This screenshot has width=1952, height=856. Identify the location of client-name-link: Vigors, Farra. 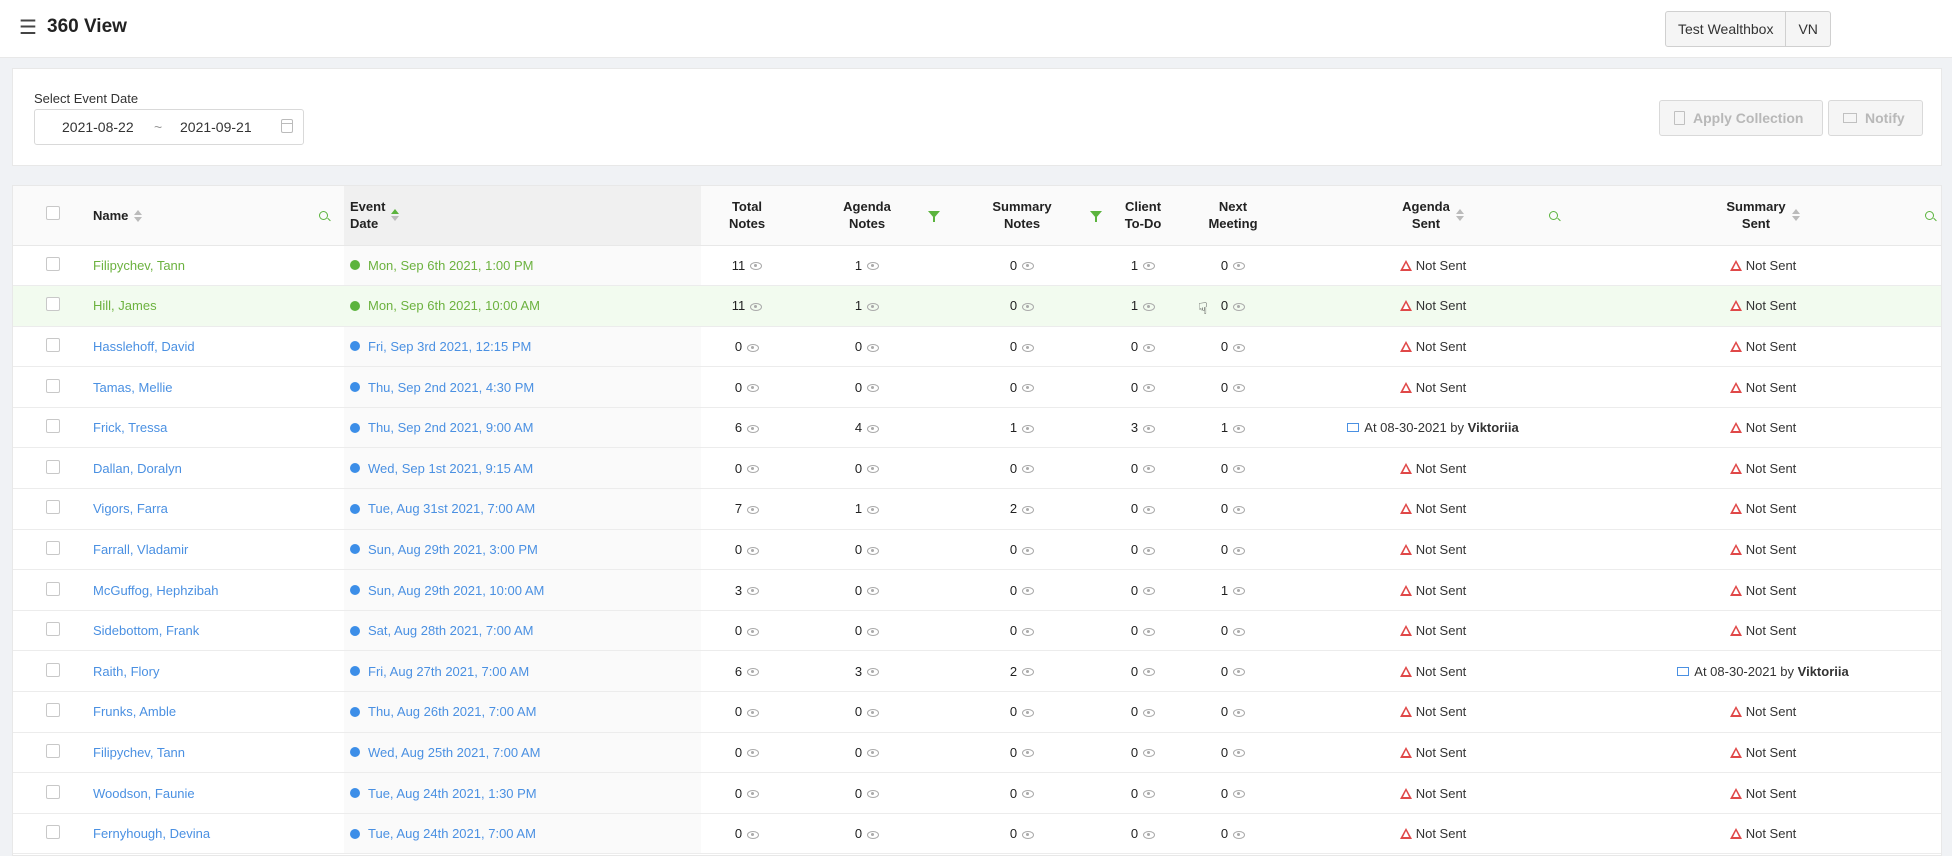
(130, 508).